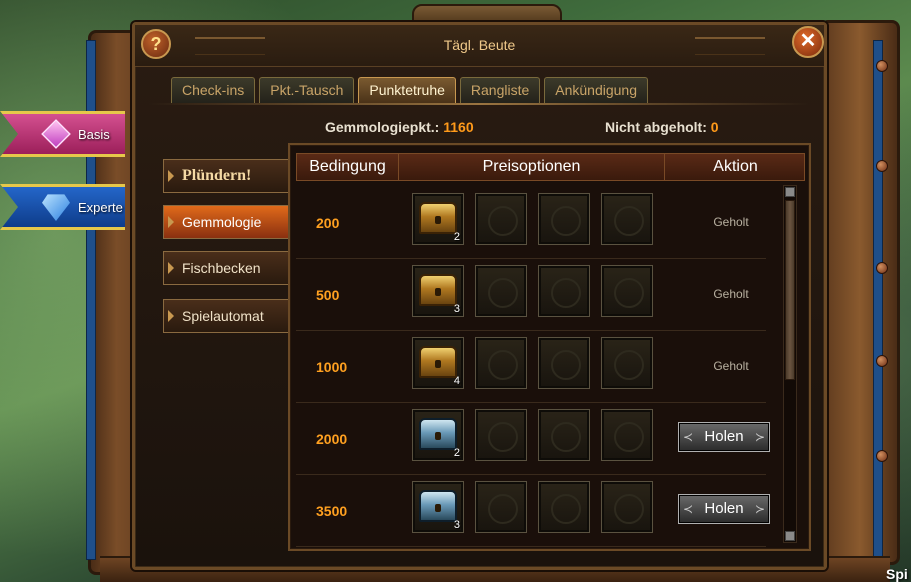 The height and width of the screenshot is (582, 911). Describe the element at coordinates (226, 176) in the screenshot. I see `menu-pluendern: Plündern!` at that location.